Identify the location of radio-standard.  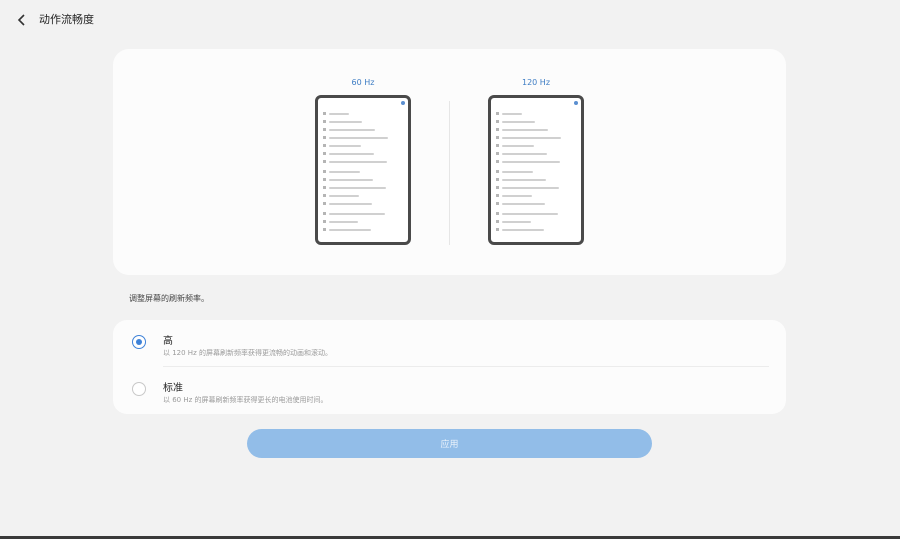
(139, 389).